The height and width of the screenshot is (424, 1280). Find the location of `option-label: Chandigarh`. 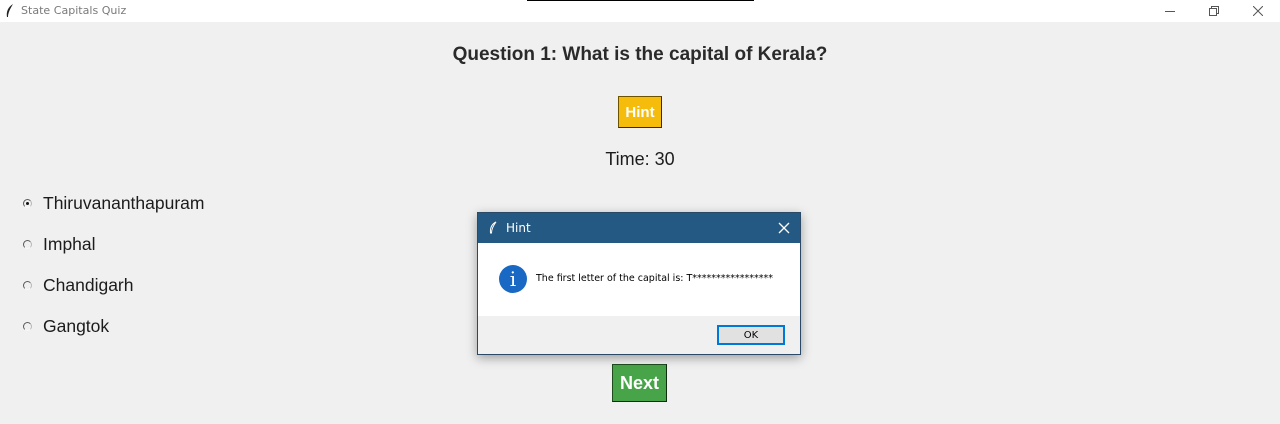

option-label: Chandigarh is located at coordinates (88, 284).